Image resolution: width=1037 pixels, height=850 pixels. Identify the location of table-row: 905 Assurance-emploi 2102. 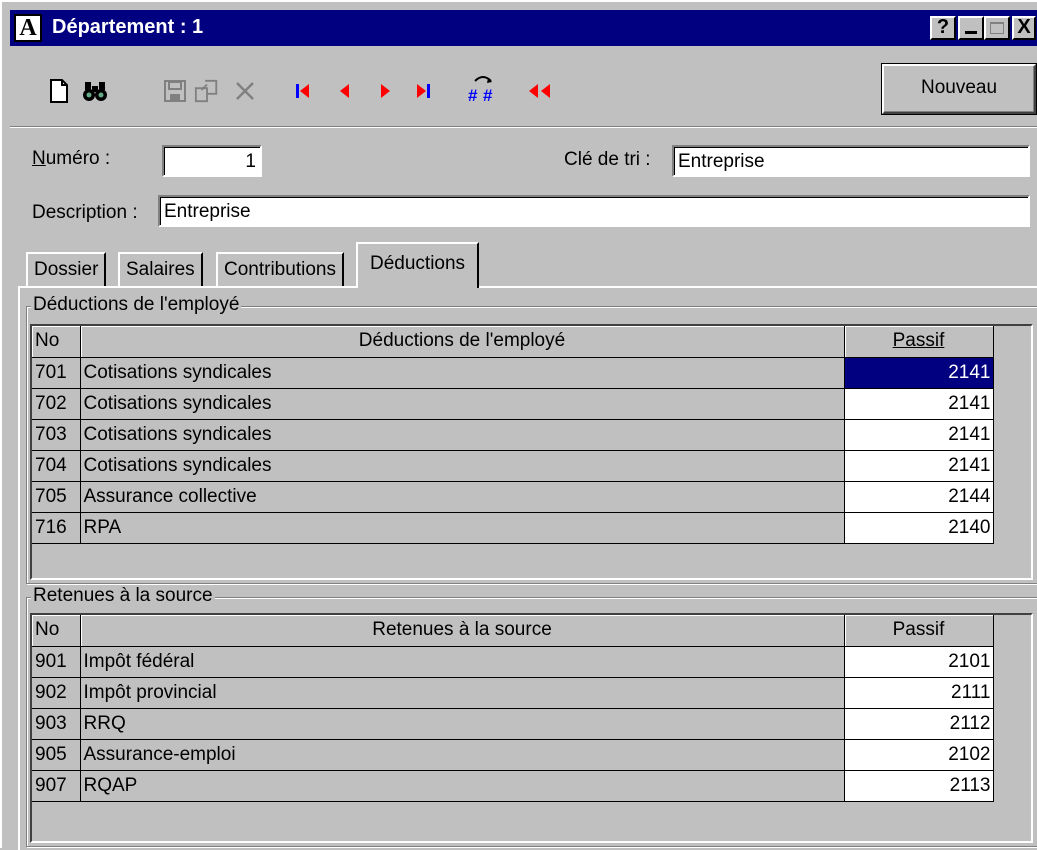
(513, 755).